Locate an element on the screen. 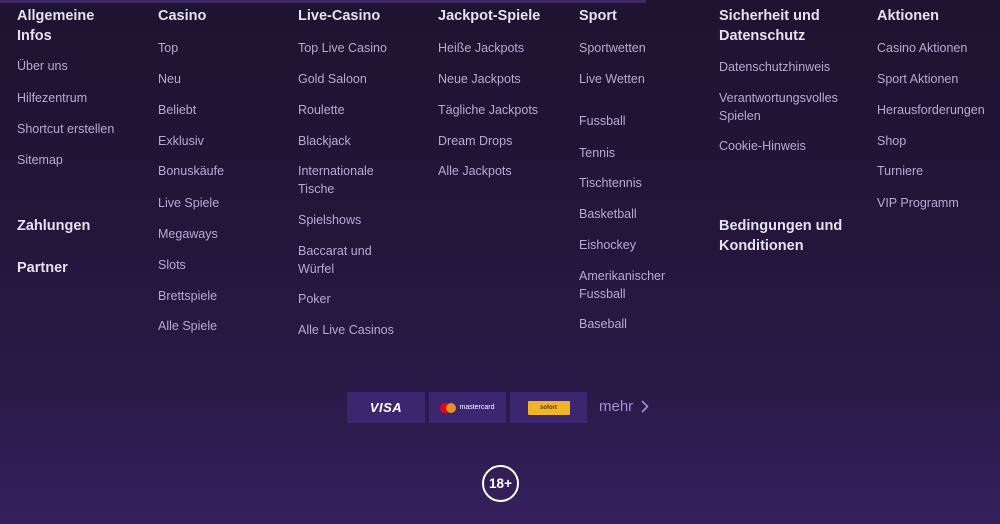 This screenshot has width=1000, height=524. link-herausforderungen: Herausforderungen is located at coordinates (931, 111).